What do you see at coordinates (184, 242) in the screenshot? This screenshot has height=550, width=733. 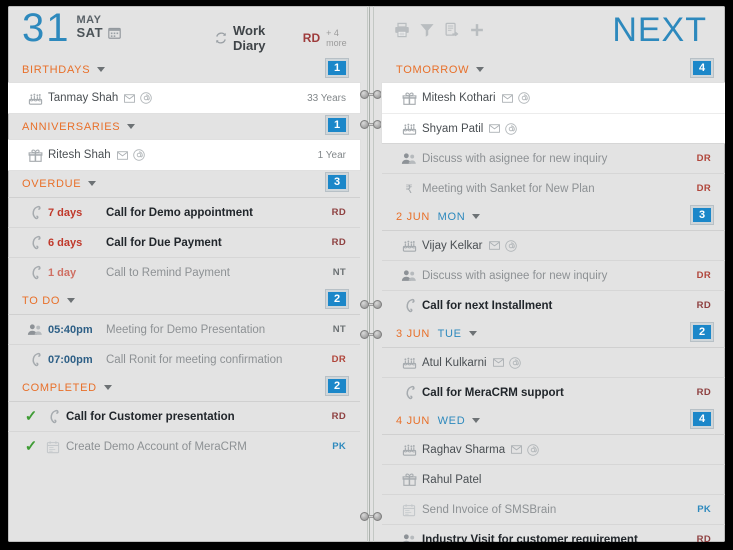 I see `list-item: 6 days Call for Due Payment RD` at bounding box center [184, 242].